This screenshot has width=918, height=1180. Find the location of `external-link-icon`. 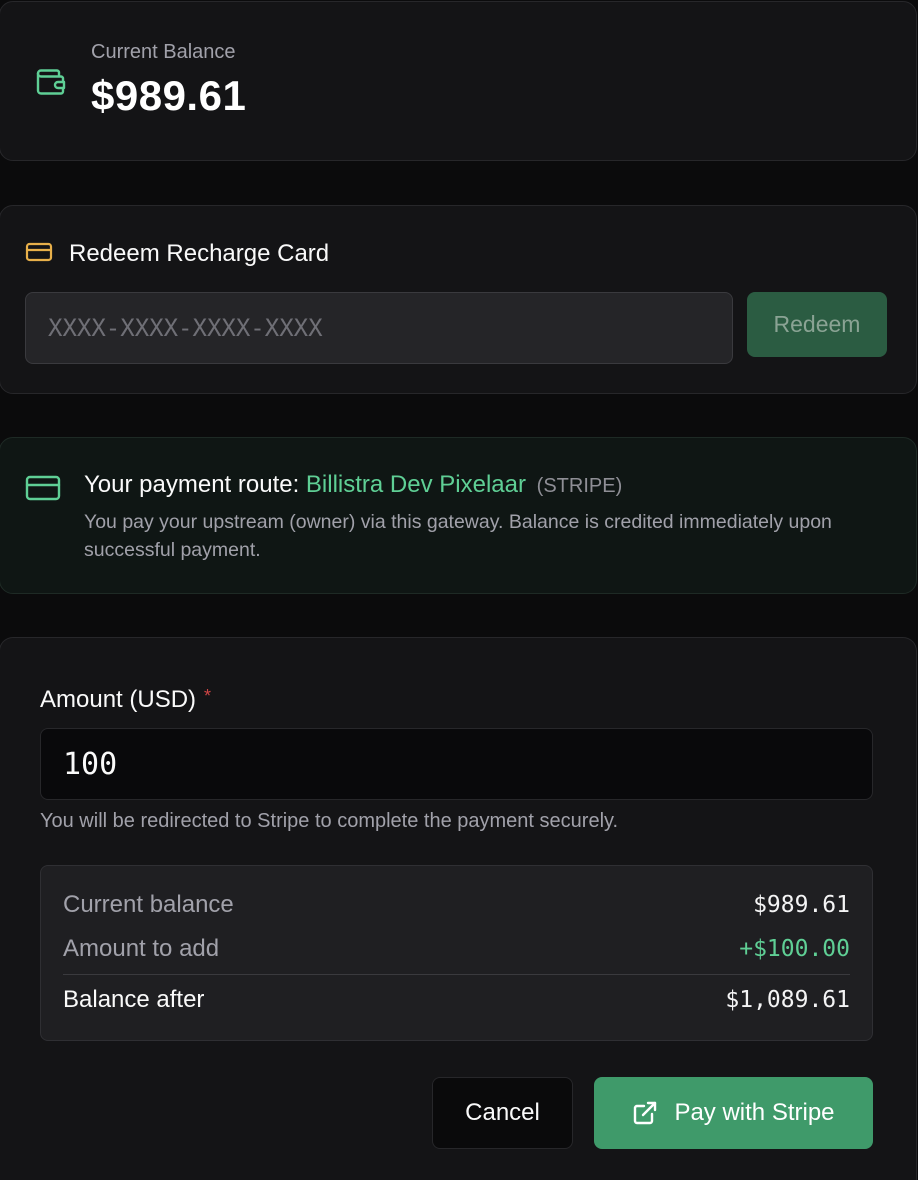

external-link-icon is located at coordinates (645, 1113).